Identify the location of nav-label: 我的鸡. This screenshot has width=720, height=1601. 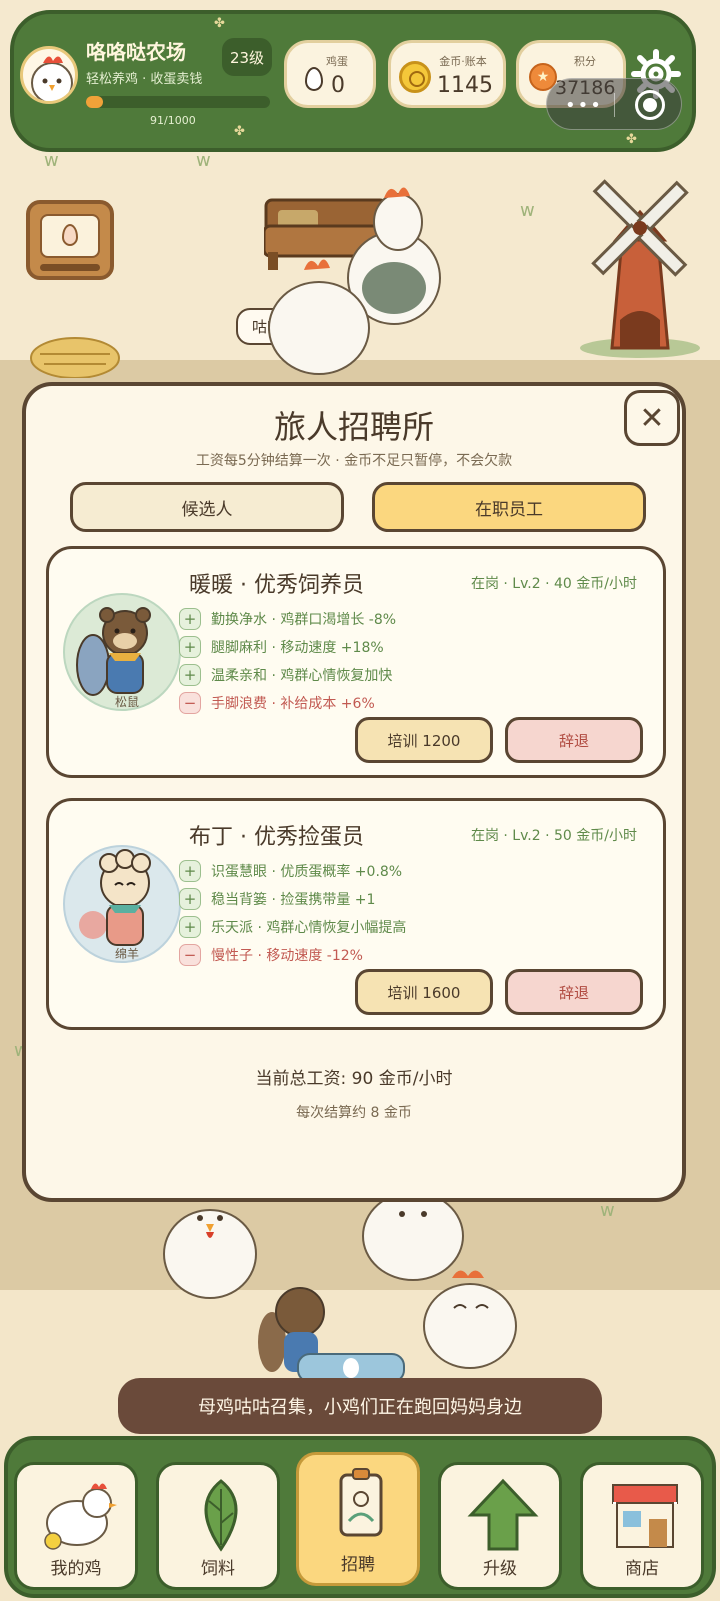
(76, 1569).